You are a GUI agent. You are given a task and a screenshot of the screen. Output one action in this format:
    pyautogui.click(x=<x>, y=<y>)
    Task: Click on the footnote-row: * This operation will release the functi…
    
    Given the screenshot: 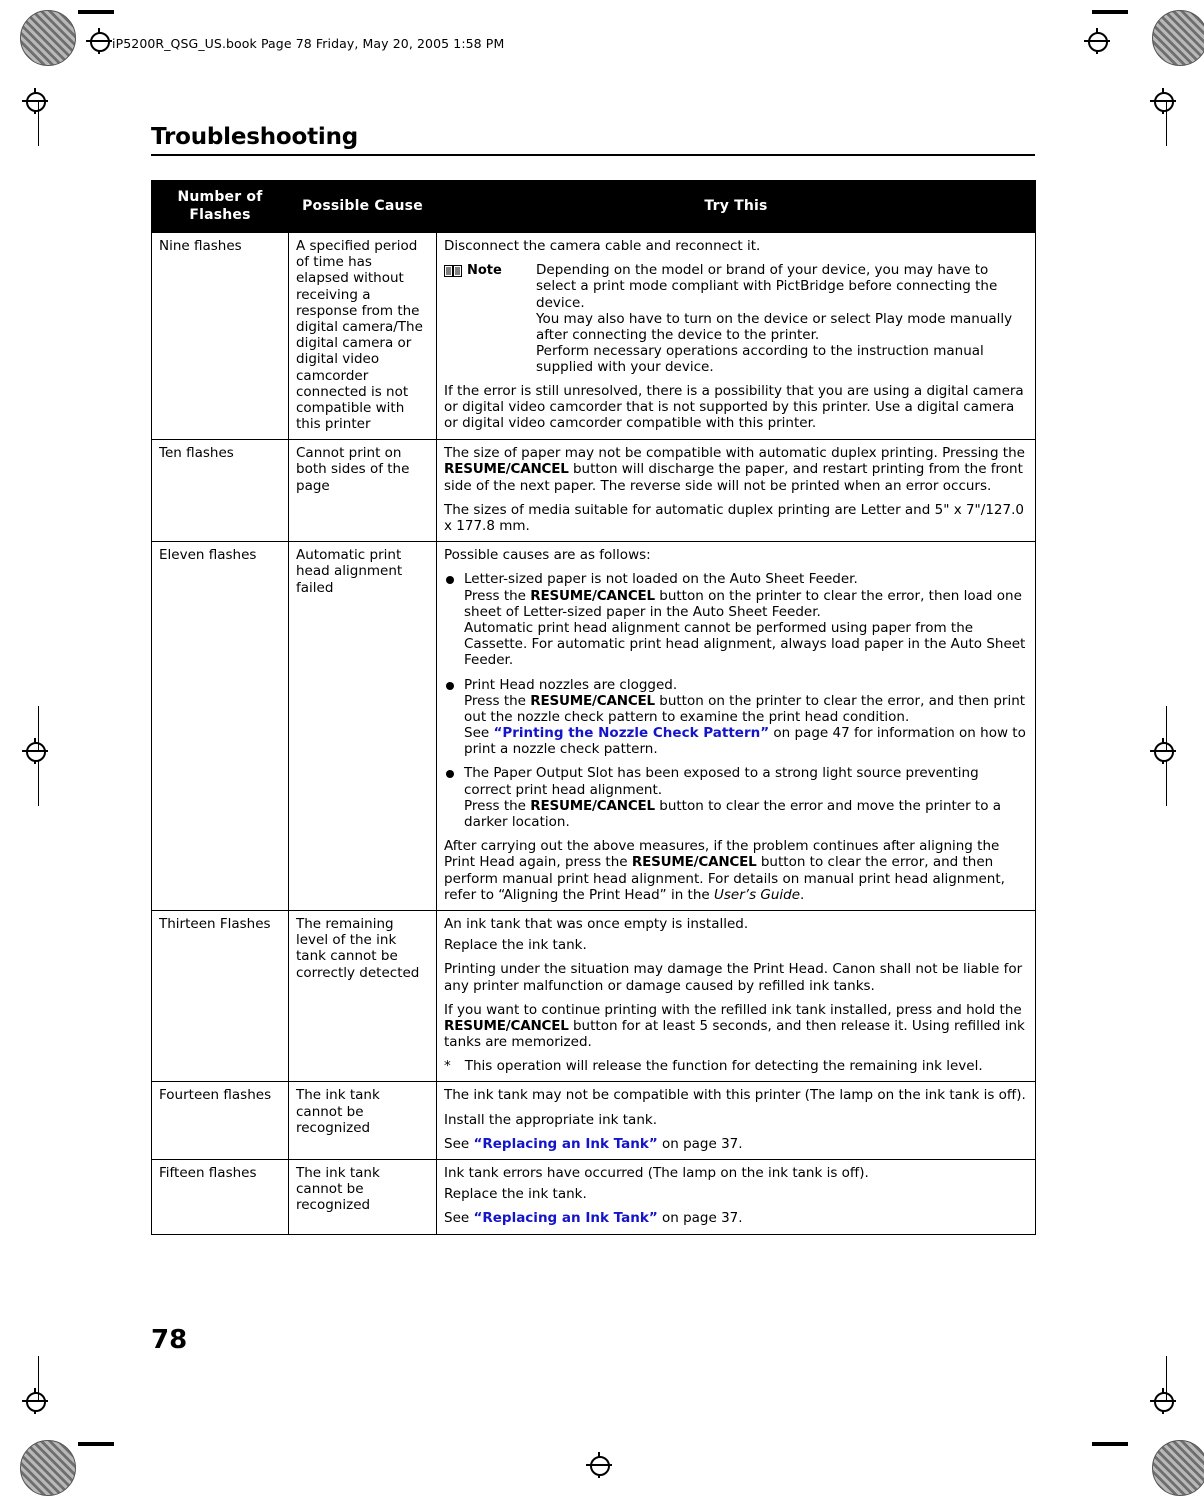 What is the action you would take?
    pyautogui.click(x=736, y=1066)
    